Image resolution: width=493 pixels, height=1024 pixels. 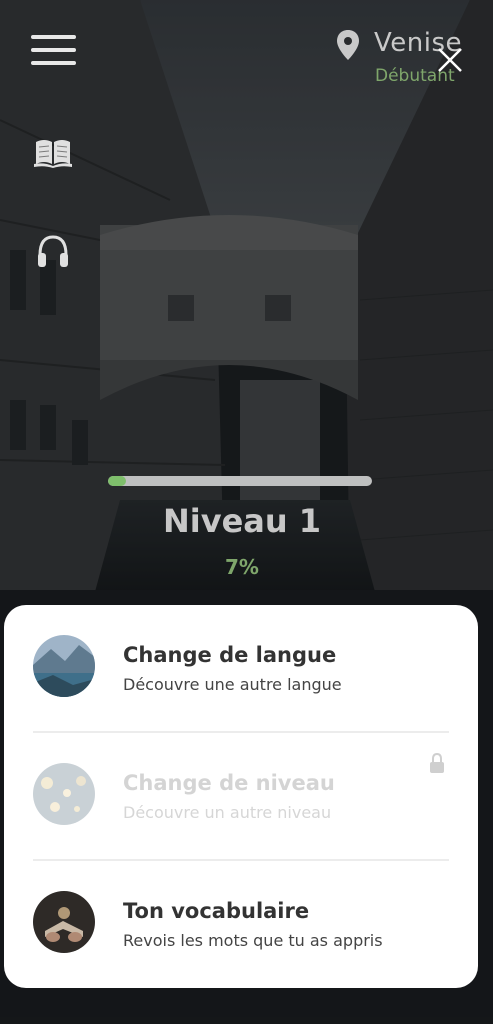 What do you see at coordinates (227, 812) in the screenshot?
I see `change-level-subtitle: Découvre un autre niveau` at bounding box center [227, 812].